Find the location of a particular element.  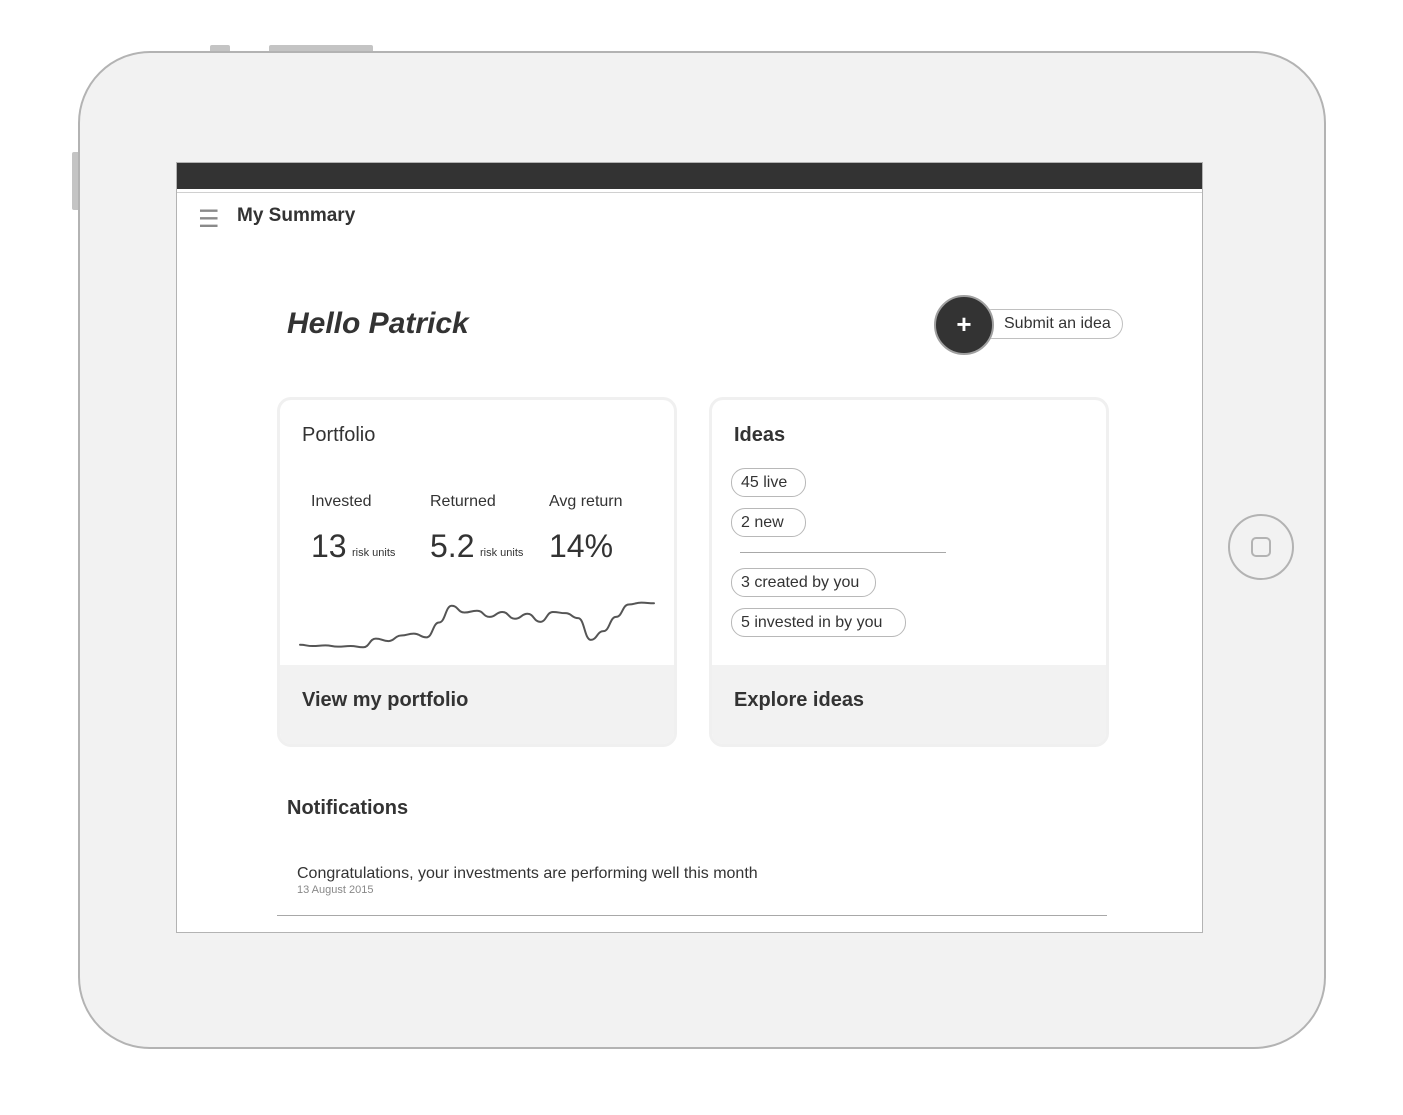

explore-ideas-label: Explore ideas is located at coordinates (799, 700).